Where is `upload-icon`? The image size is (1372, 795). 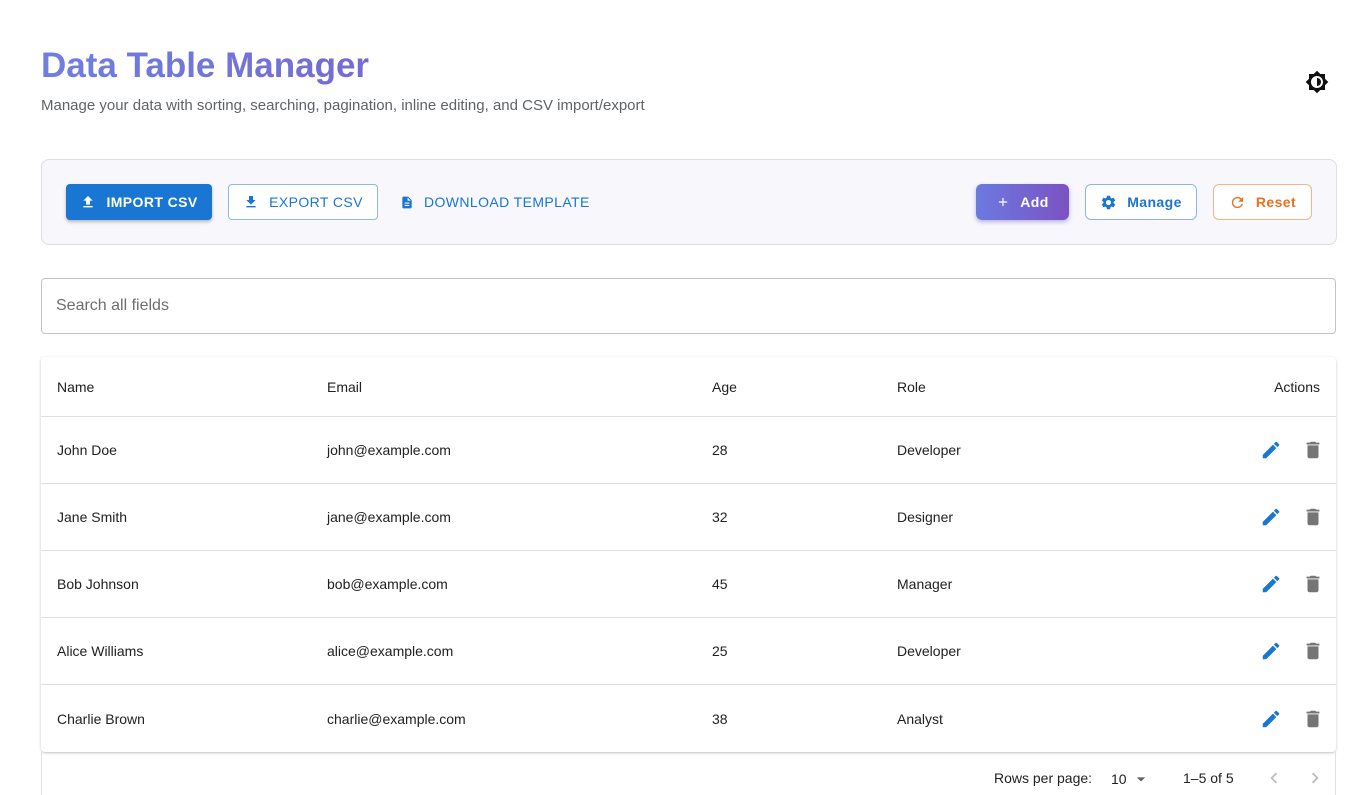 upload-icon is located at coordinates (88, 202).